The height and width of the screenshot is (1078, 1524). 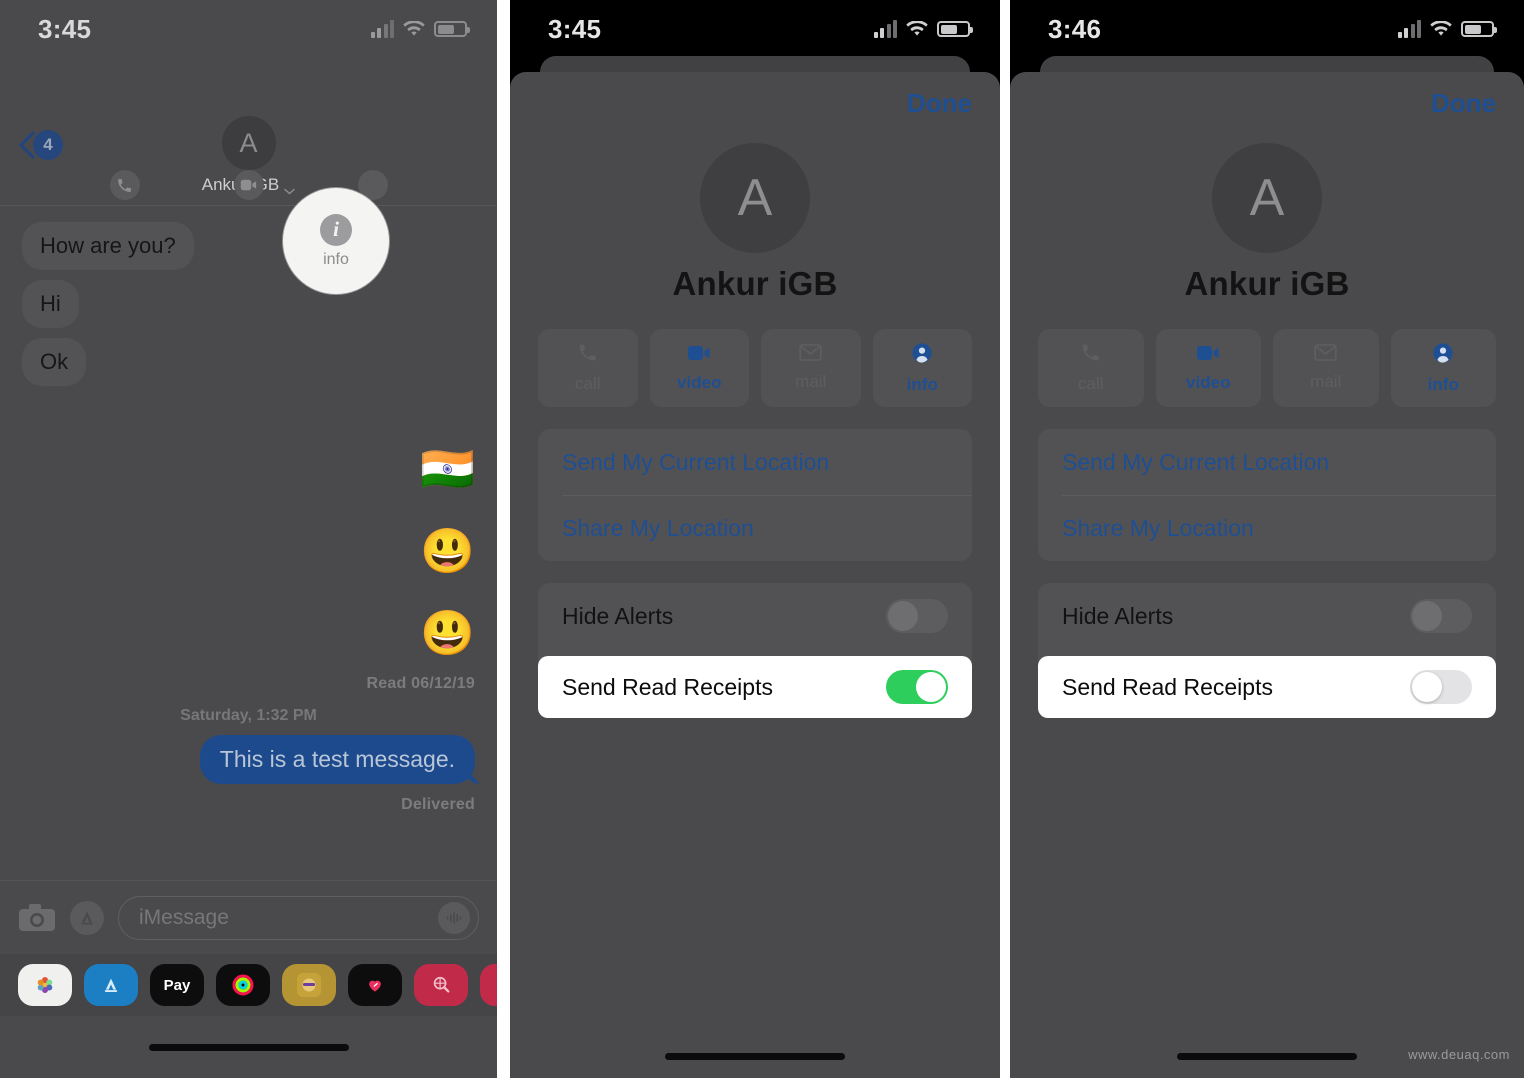 I want to click on incoming-bubble: Hi, so click(x=50, y=304).